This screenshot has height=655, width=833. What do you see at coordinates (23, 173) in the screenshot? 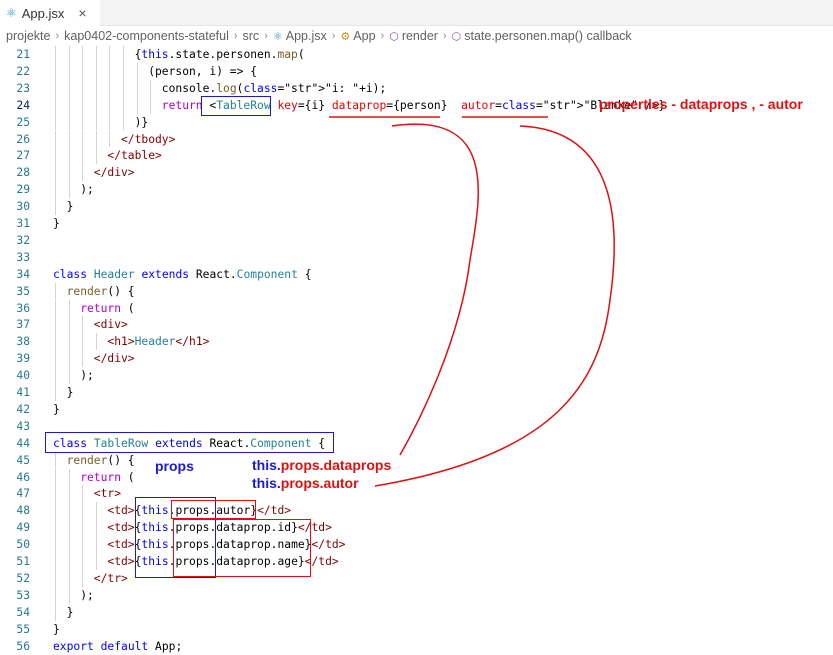
I see `line-number: 28` at bounding box center [23, 173].